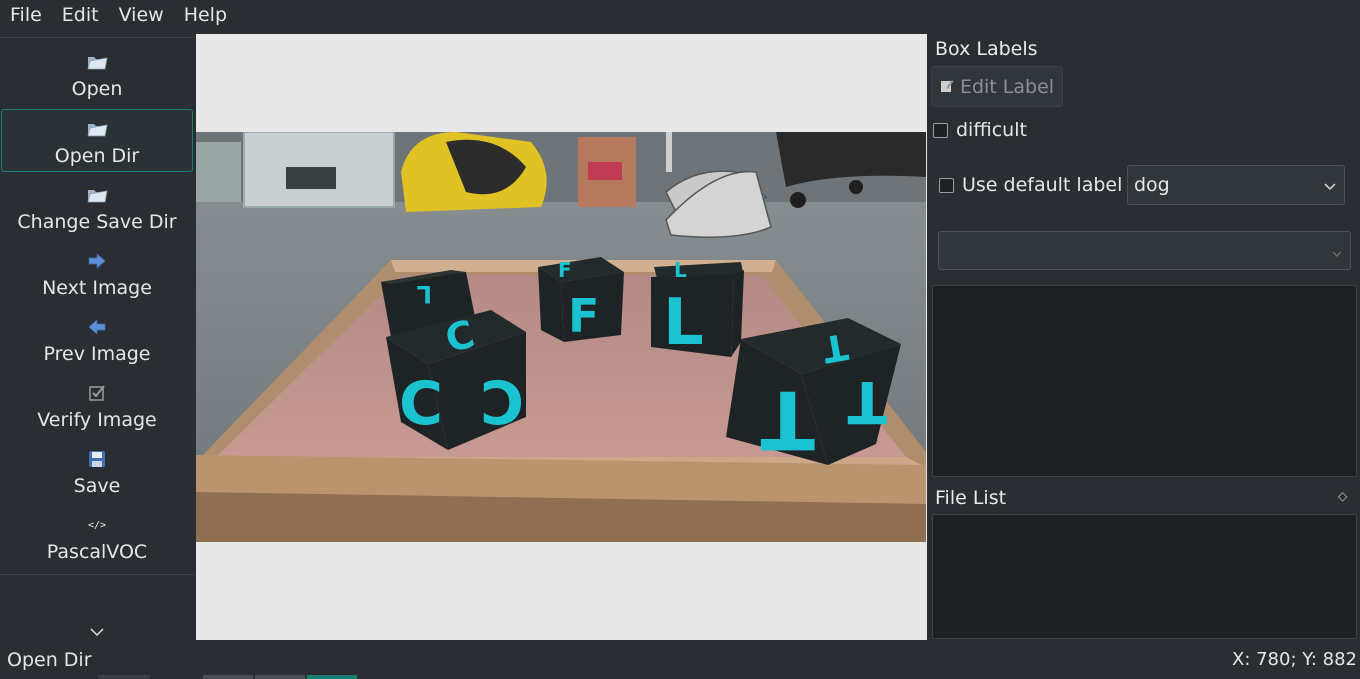 This screenshot has height=679, width=1360. What do you see at coordinates (97, 525) in the screenshot?
I see `code-tag-icon: </>` at bounding box center [97, 525].